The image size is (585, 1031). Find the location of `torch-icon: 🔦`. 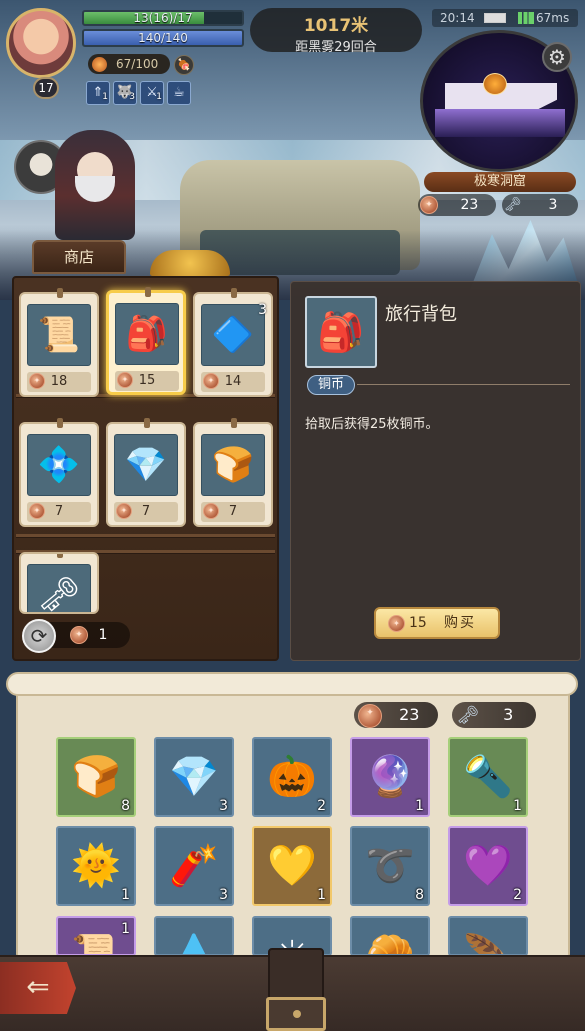

torch-icon: 🔦 is located at coordinates (488, 777).